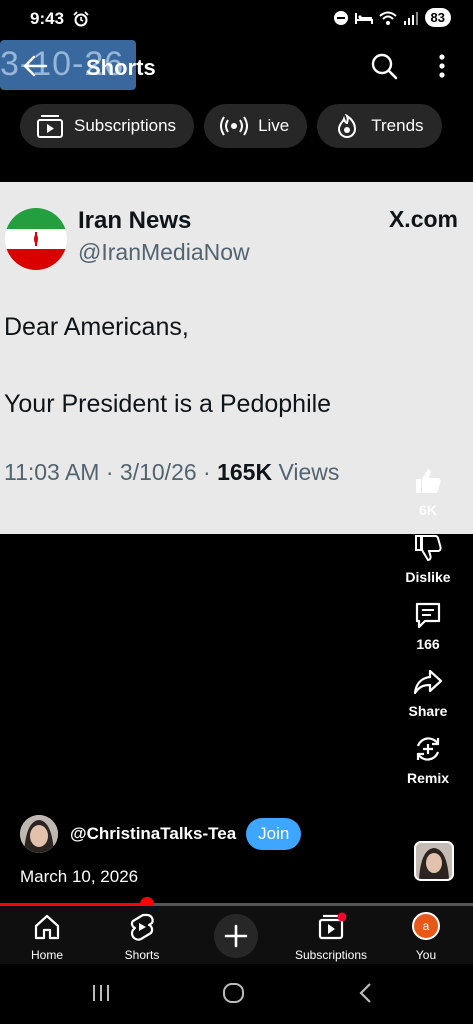  What do you see at coordinates (366, 993) in the screenshot?
I see `back-system-icon` at bounding box center [366, 993].